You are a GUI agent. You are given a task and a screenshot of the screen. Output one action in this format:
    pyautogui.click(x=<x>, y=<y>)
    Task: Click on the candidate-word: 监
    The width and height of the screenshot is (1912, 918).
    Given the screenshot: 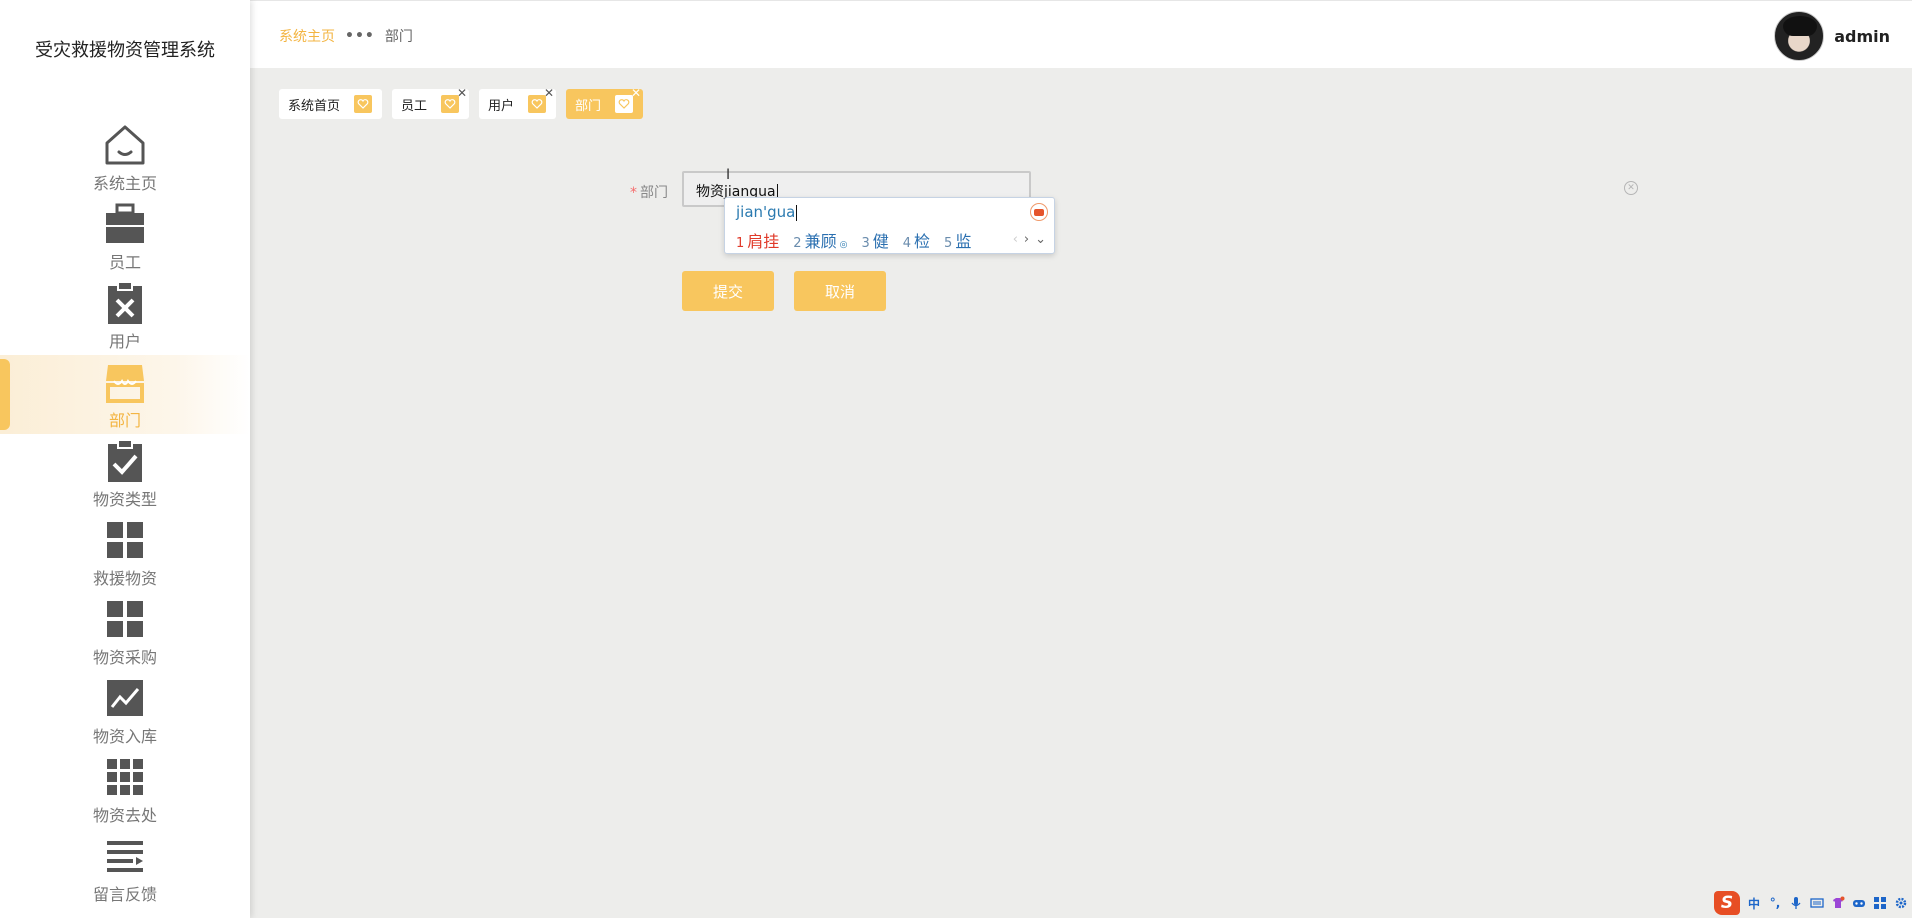 What is the action you would take?
    pyautogui.click(x=963, y=241)
    